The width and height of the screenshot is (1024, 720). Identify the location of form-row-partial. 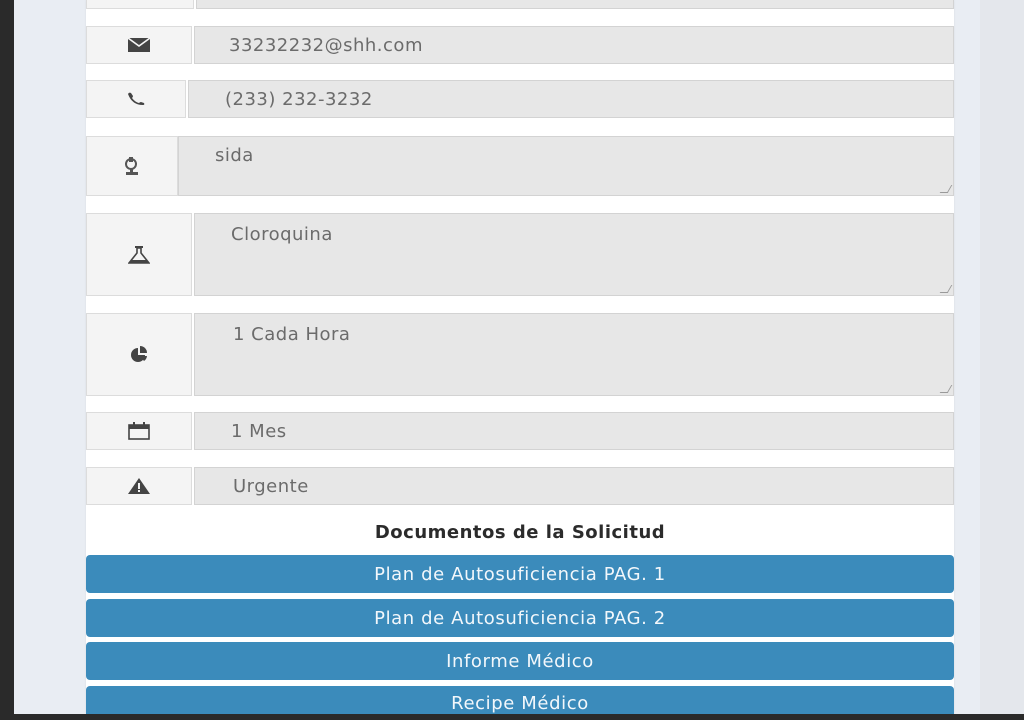
(520, 4).